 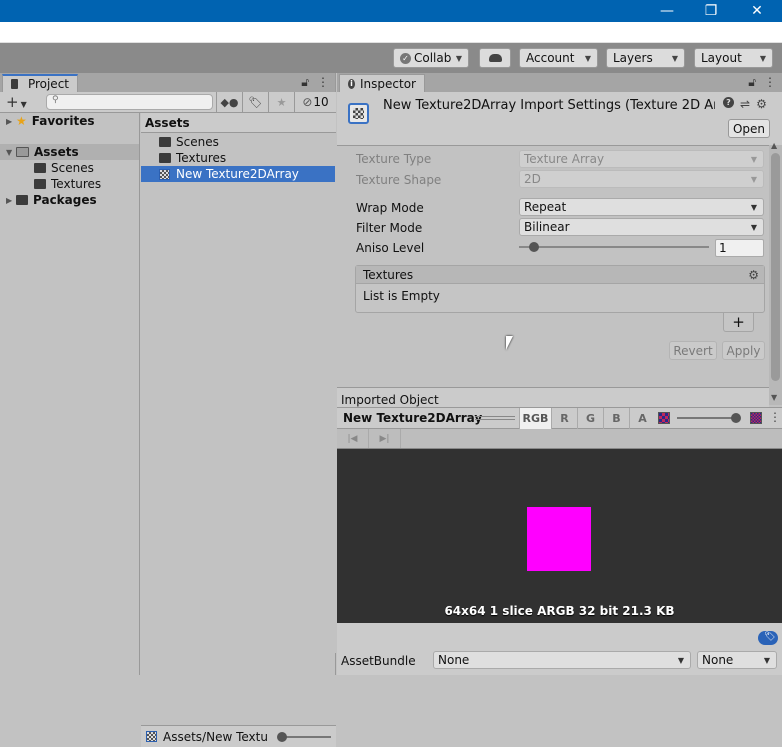 I want to click on inspector-tabstrip: i Inspector 🔓︎ ⋮, so click(x=559, y=82).